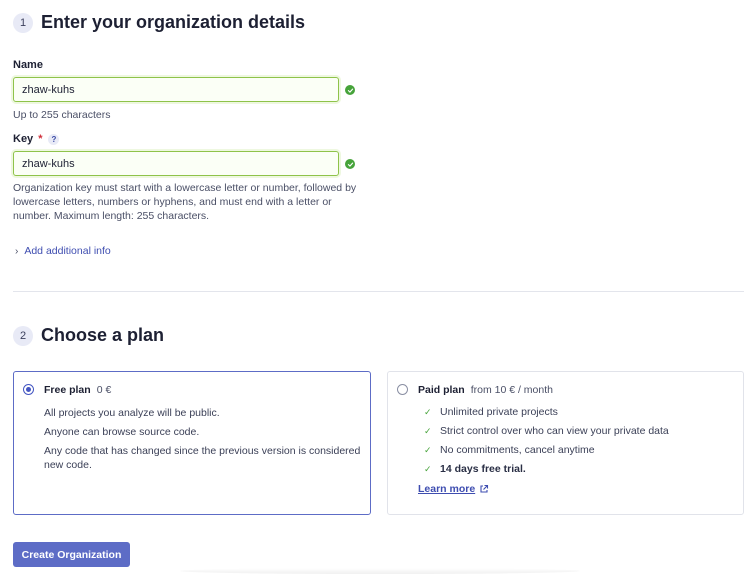 The height and width of the screenshot is (574, 752). I want to click on paid-plan-feature: ✓ 14 days free trial., so click(475, 469).